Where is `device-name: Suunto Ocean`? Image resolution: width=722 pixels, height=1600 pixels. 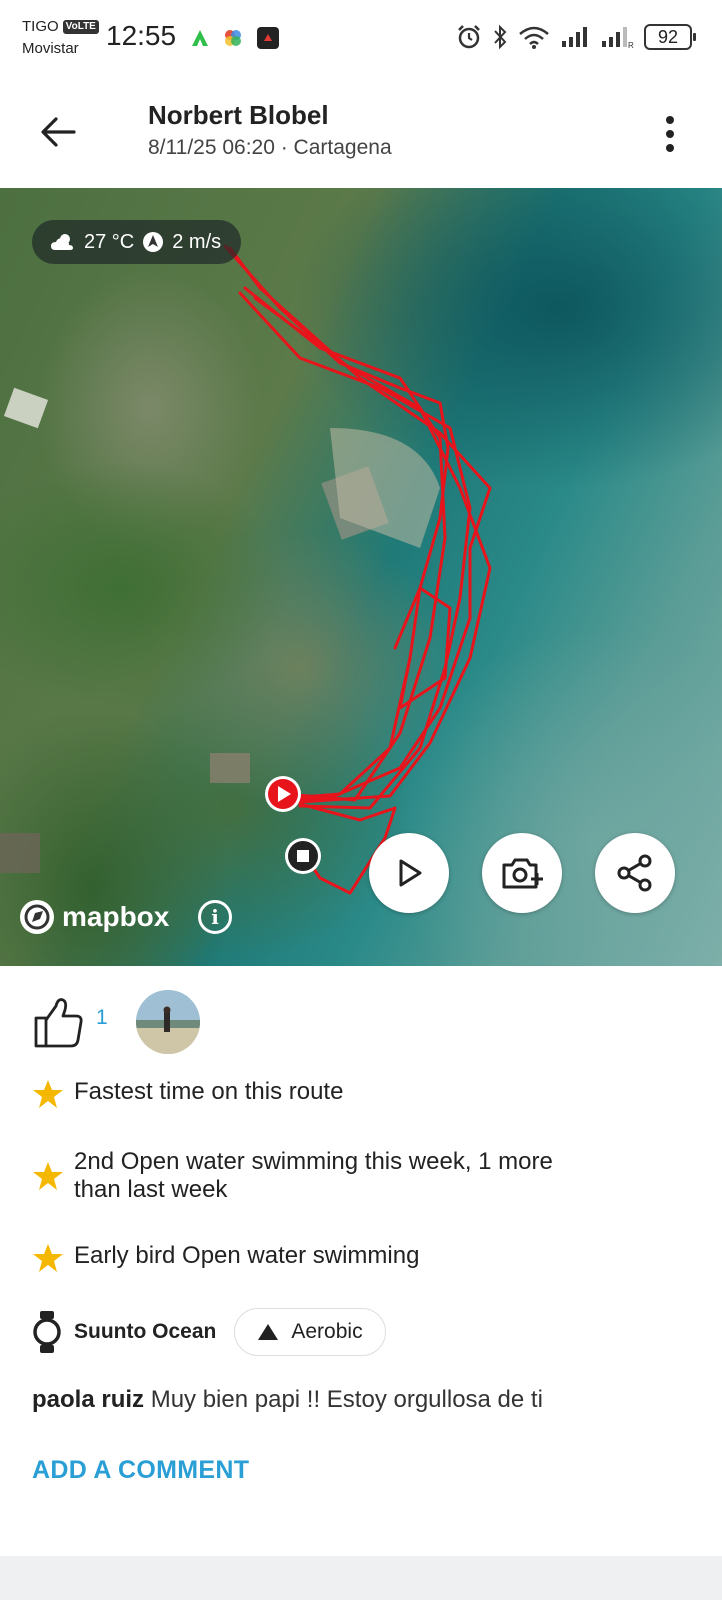 device-name: Suunto Ocean is located at coordinates (145, 1332).